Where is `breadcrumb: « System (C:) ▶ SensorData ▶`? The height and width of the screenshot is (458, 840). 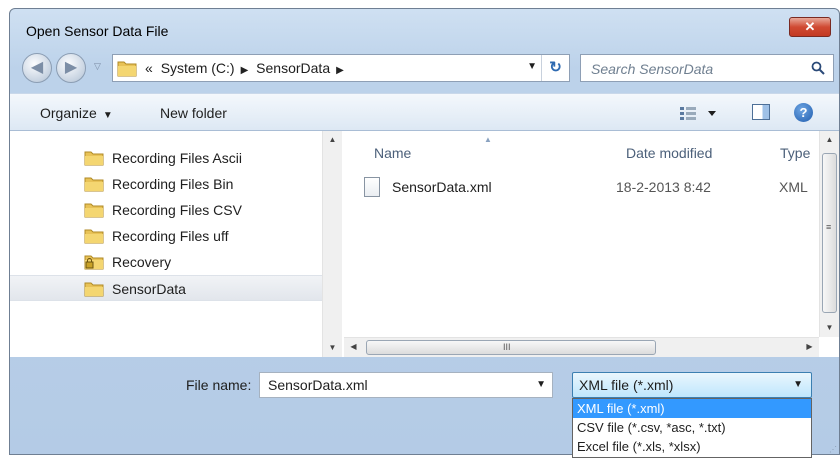
breadcrumb: « System (C:) ▶ SensorData ▶ is located at coordinates (246, 68).